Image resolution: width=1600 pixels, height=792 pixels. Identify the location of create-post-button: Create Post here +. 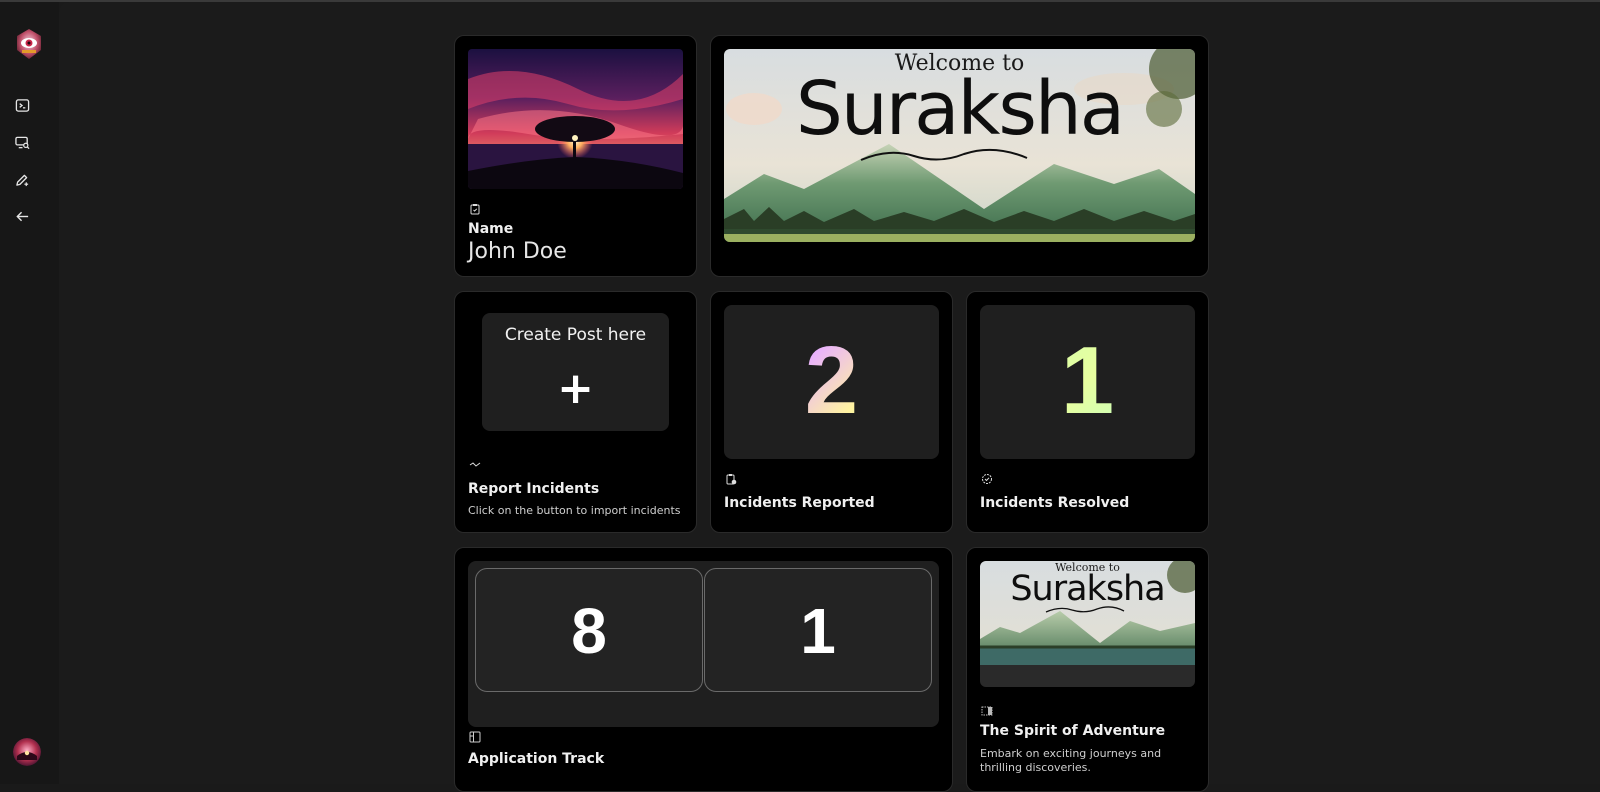
(575, 372).